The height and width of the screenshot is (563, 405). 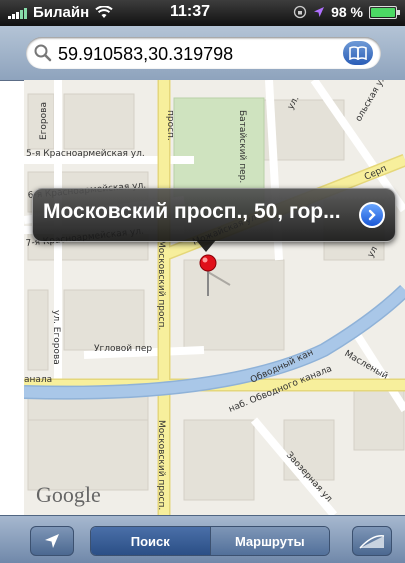 What do you see at coordinates (193, 54) in the screenshot?
I see `search-input` at bounding box center [193, 54].